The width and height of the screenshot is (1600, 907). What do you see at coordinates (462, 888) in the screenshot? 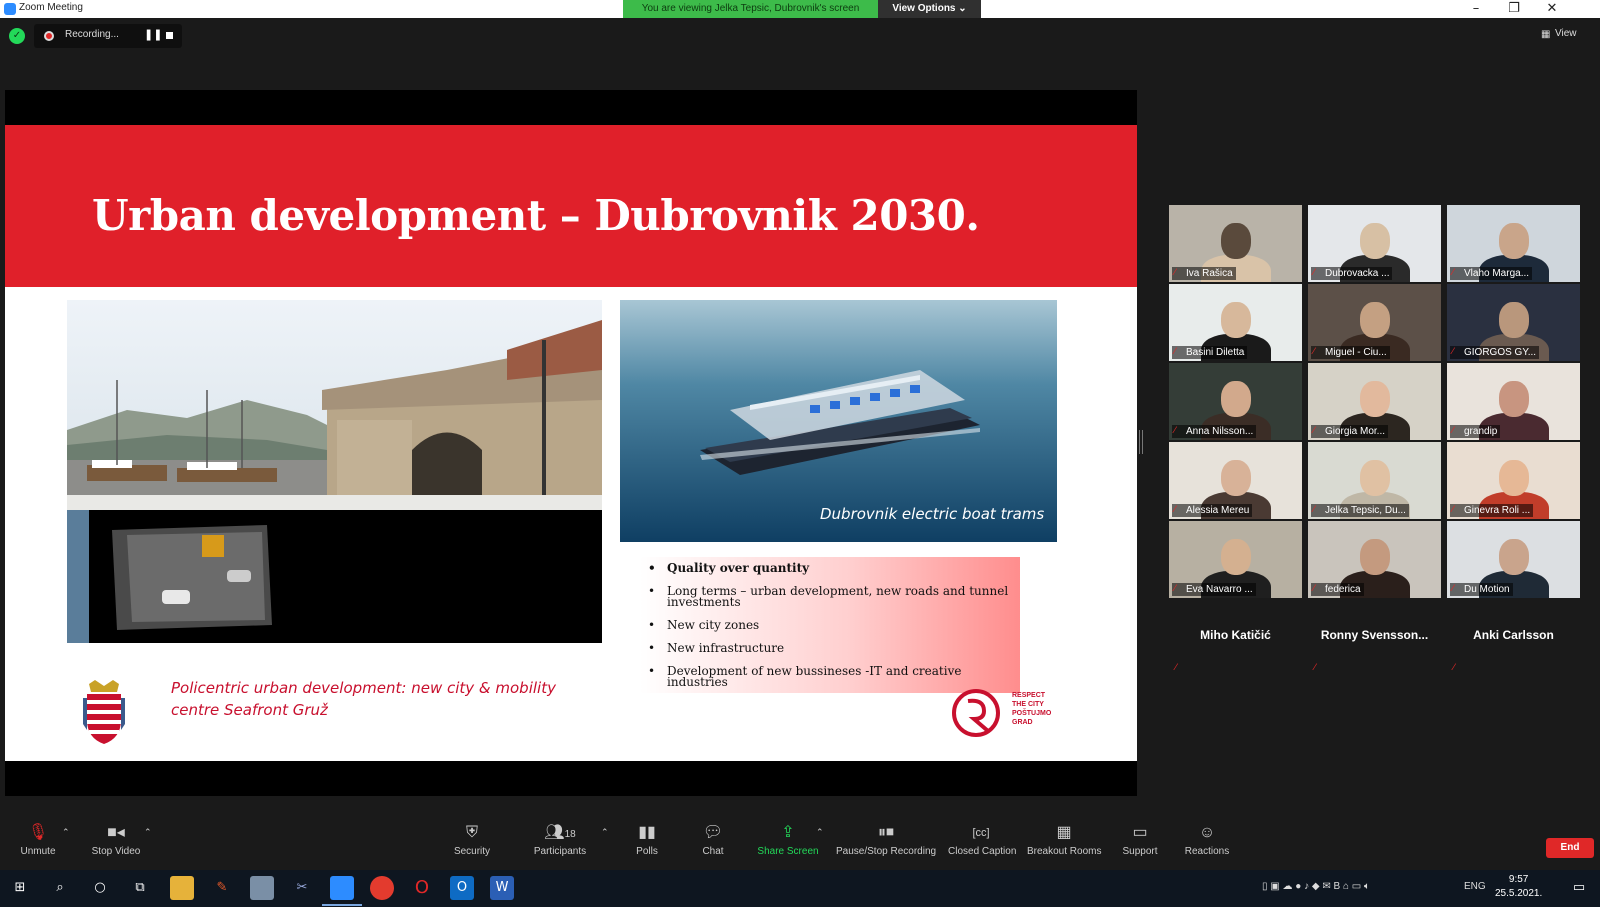
I see `outlook-icon: O` at bounding box center [462, 888].